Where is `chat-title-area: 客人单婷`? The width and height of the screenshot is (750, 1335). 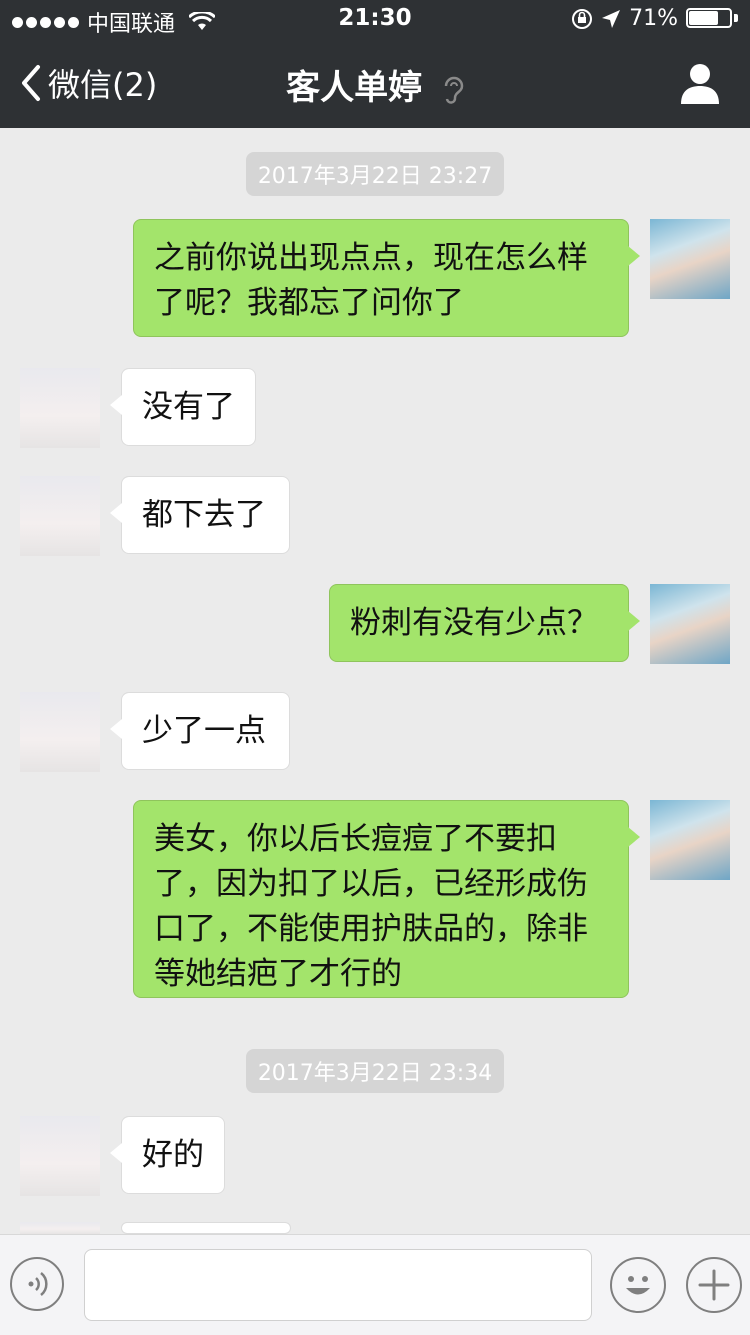
chat-title-area: 客人单婷 is located at coordinates (375, 84).